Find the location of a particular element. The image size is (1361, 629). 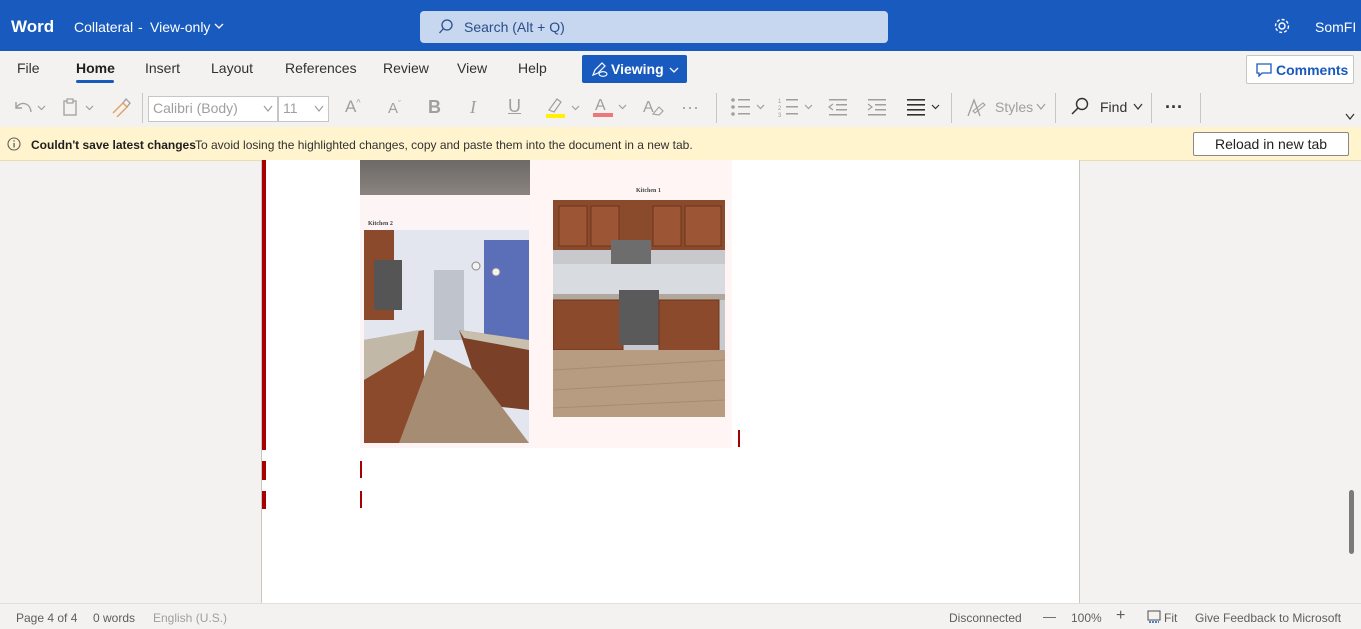

grow-font-icon: A^ is located at coordinates (353, 107).